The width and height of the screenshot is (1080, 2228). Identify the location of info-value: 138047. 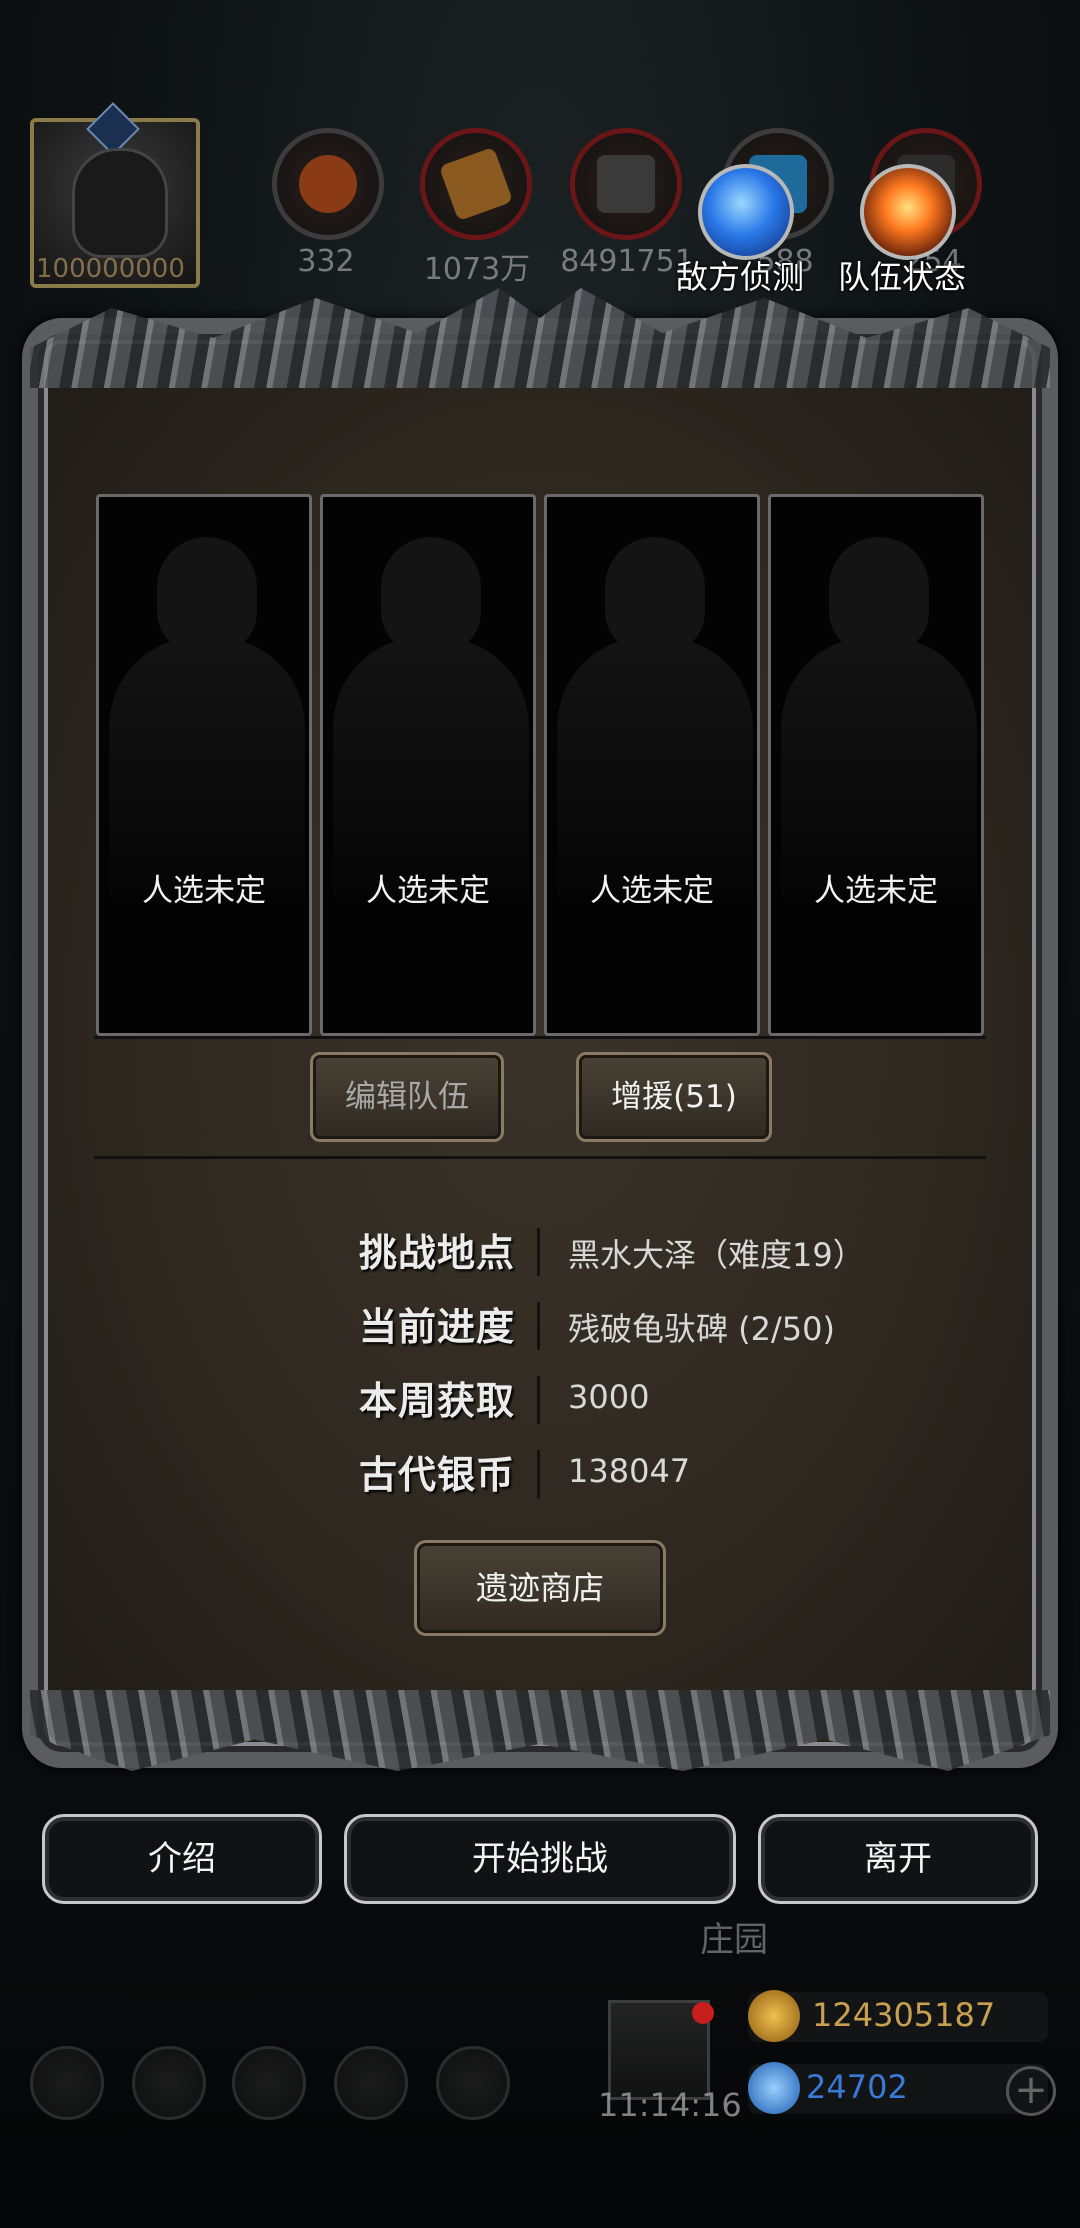
(629, 1471).